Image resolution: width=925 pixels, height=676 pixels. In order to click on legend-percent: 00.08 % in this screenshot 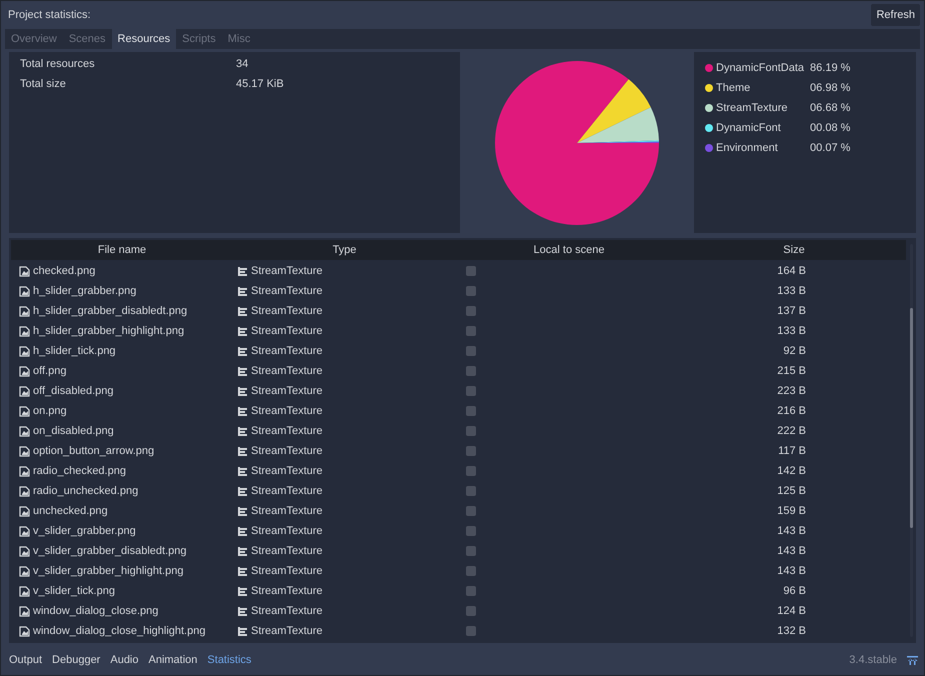, I will do `click(831, 128)`.